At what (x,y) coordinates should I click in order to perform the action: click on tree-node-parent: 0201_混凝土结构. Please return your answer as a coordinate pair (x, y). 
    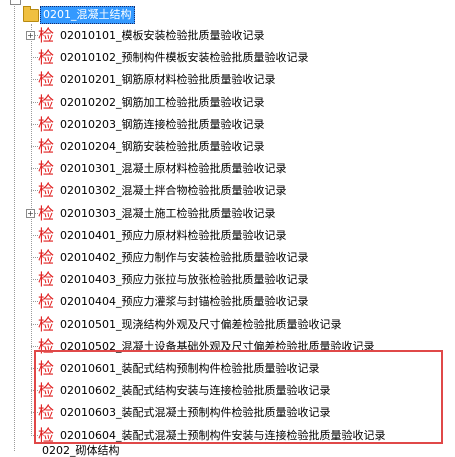
    Looking at the image, I should click on (87, 15).